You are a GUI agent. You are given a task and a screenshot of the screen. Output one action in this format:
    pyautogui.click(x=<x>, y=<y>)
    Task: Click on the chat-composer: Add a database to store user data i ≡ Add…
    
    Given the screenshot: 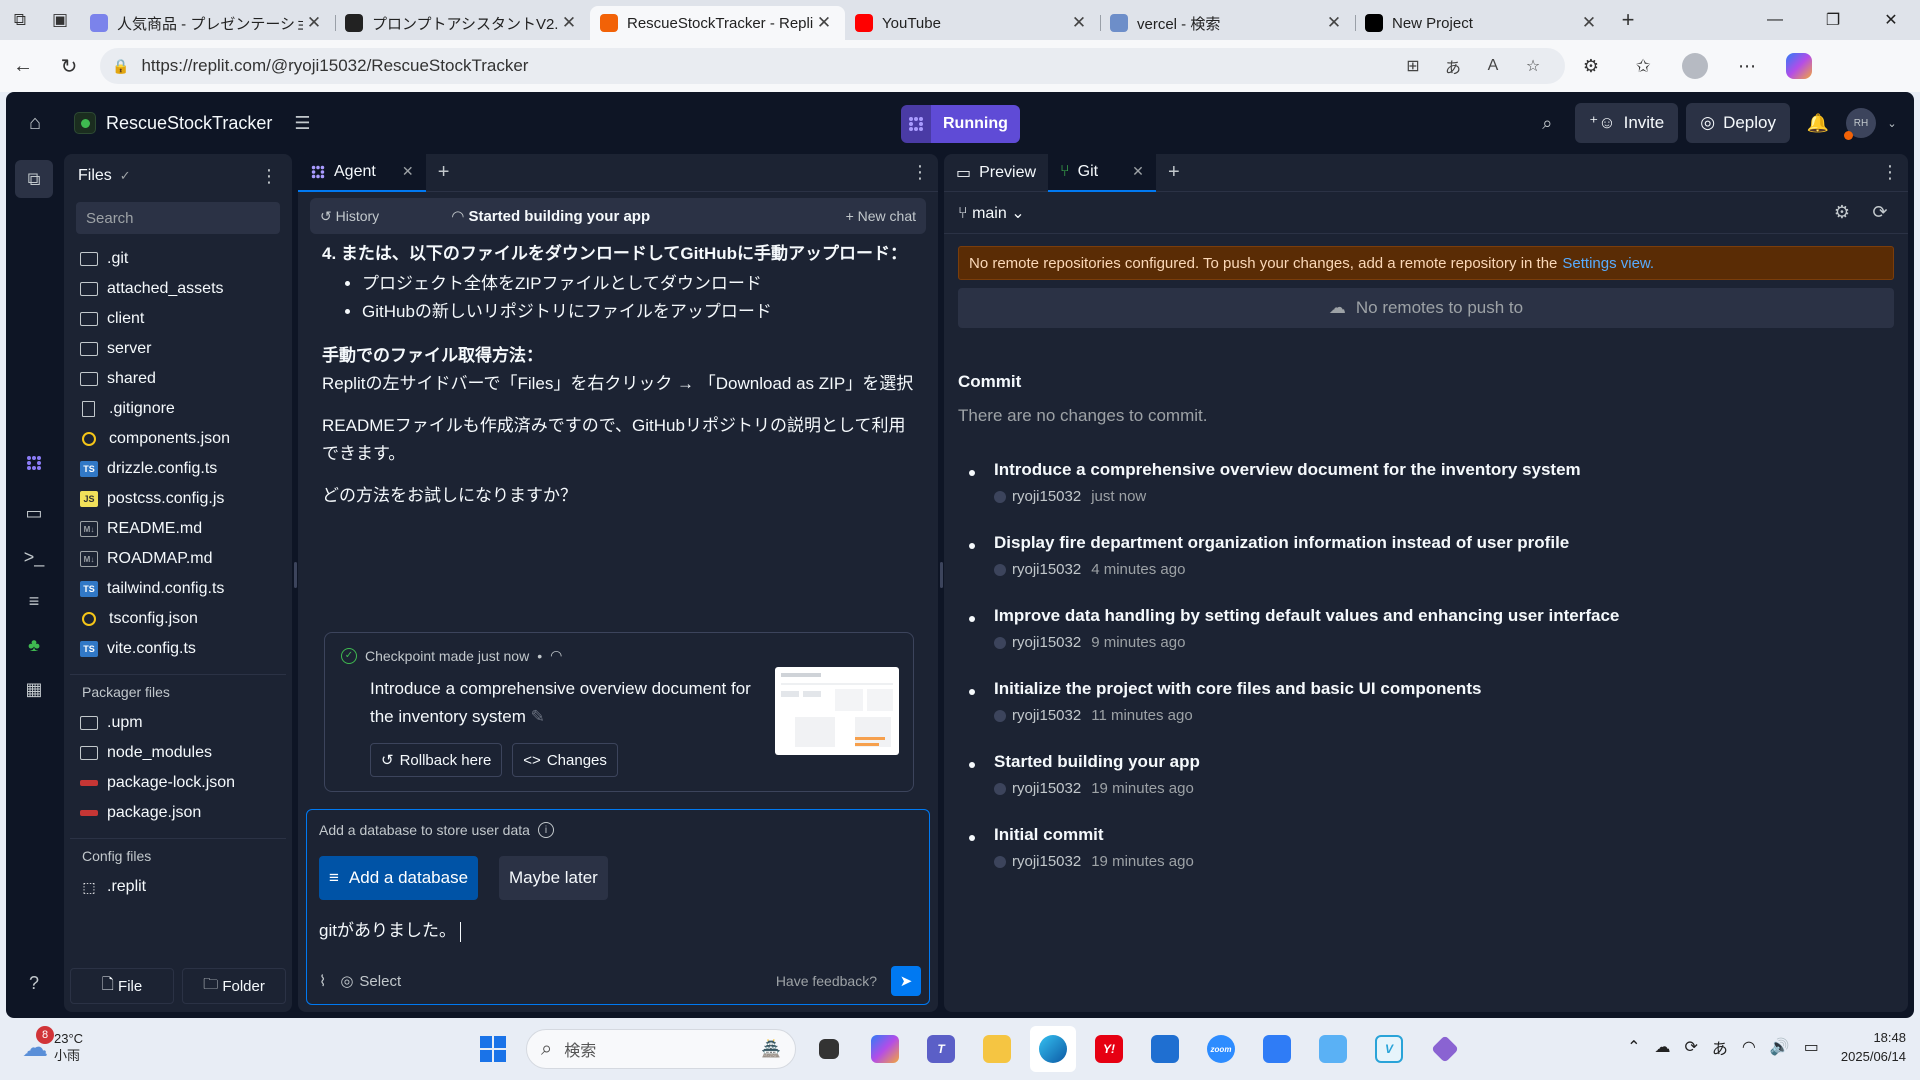 What is the action you would take?
    pyautogui.click(x=618, y=907)
    